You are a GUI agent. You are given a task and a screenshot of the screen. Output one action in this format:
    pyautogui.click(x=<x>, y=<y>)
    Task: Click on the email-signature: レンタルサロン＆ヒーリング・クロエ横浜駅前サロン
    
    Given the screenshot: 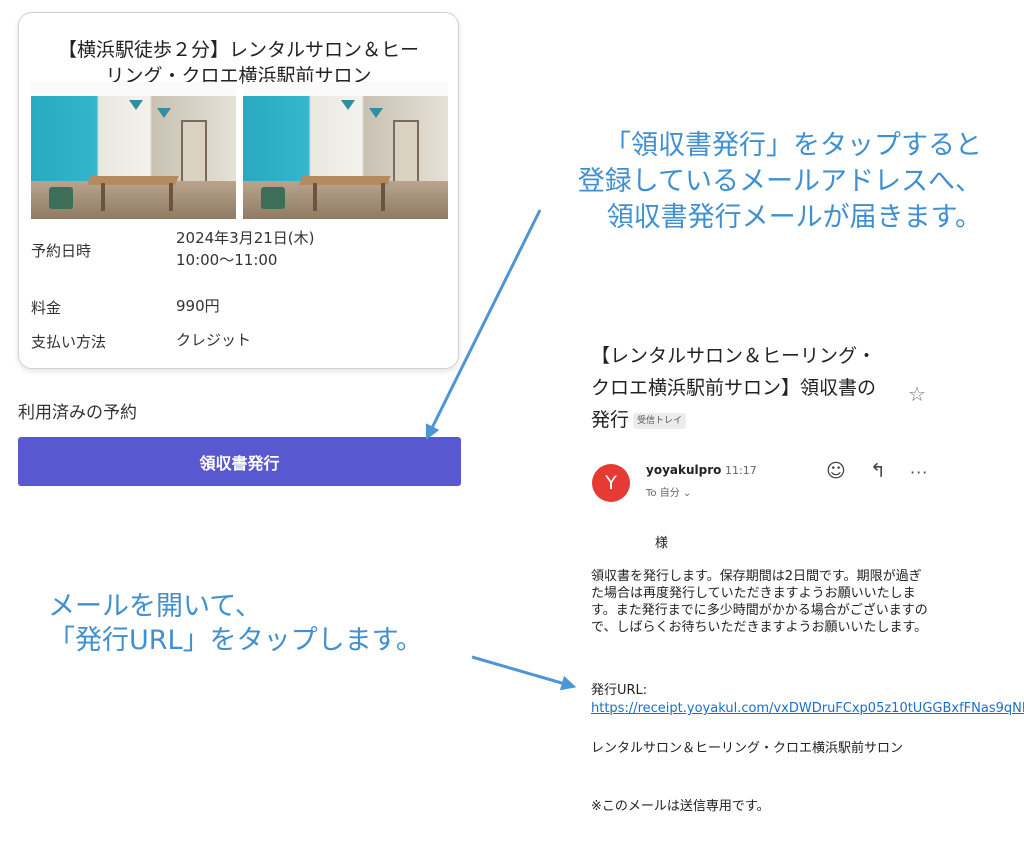 What is the action you would take?
    pyautogui.click(x=747, y=748)
    